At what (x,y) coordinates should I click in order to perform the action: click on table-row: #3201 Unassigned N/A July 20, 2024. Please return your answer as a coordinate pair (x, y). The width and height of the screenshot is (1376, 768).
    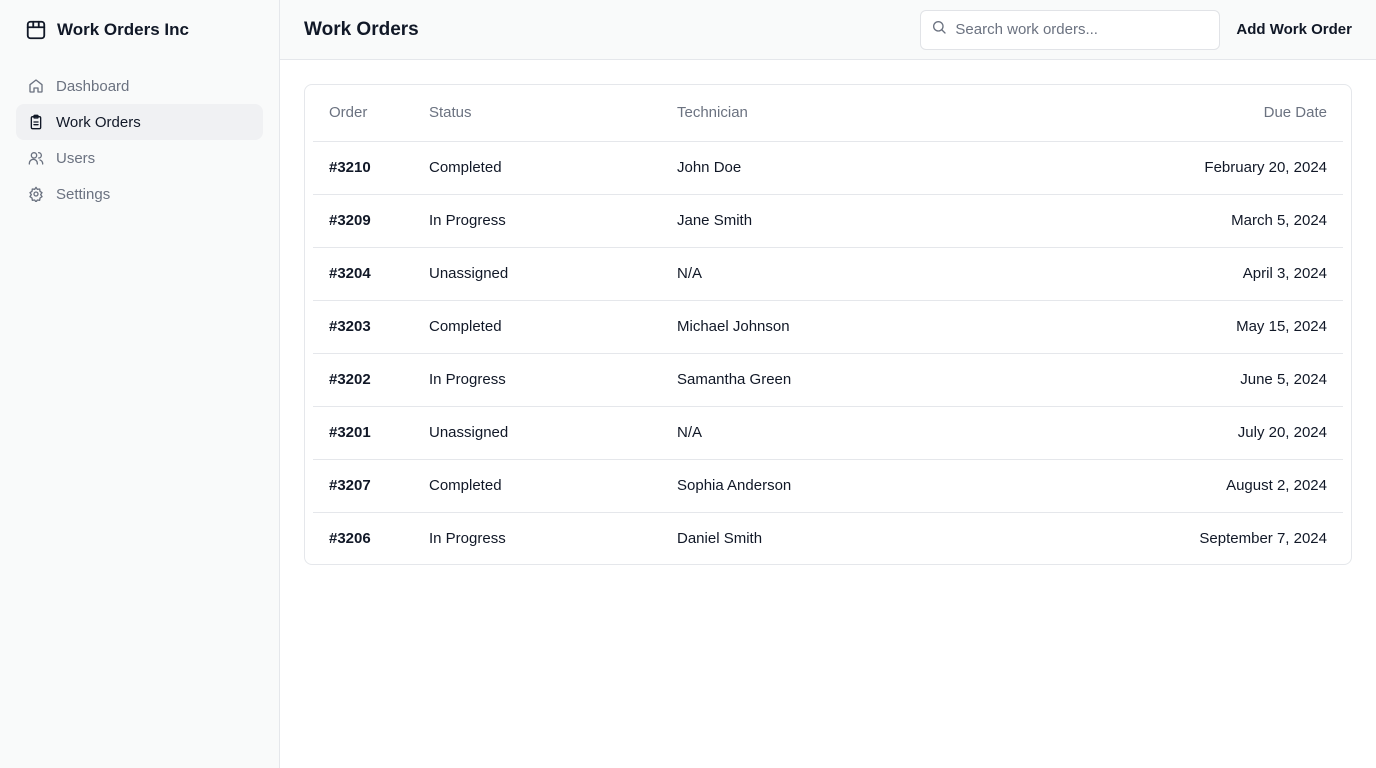
    Looking at the image, I should click on (828, 433).